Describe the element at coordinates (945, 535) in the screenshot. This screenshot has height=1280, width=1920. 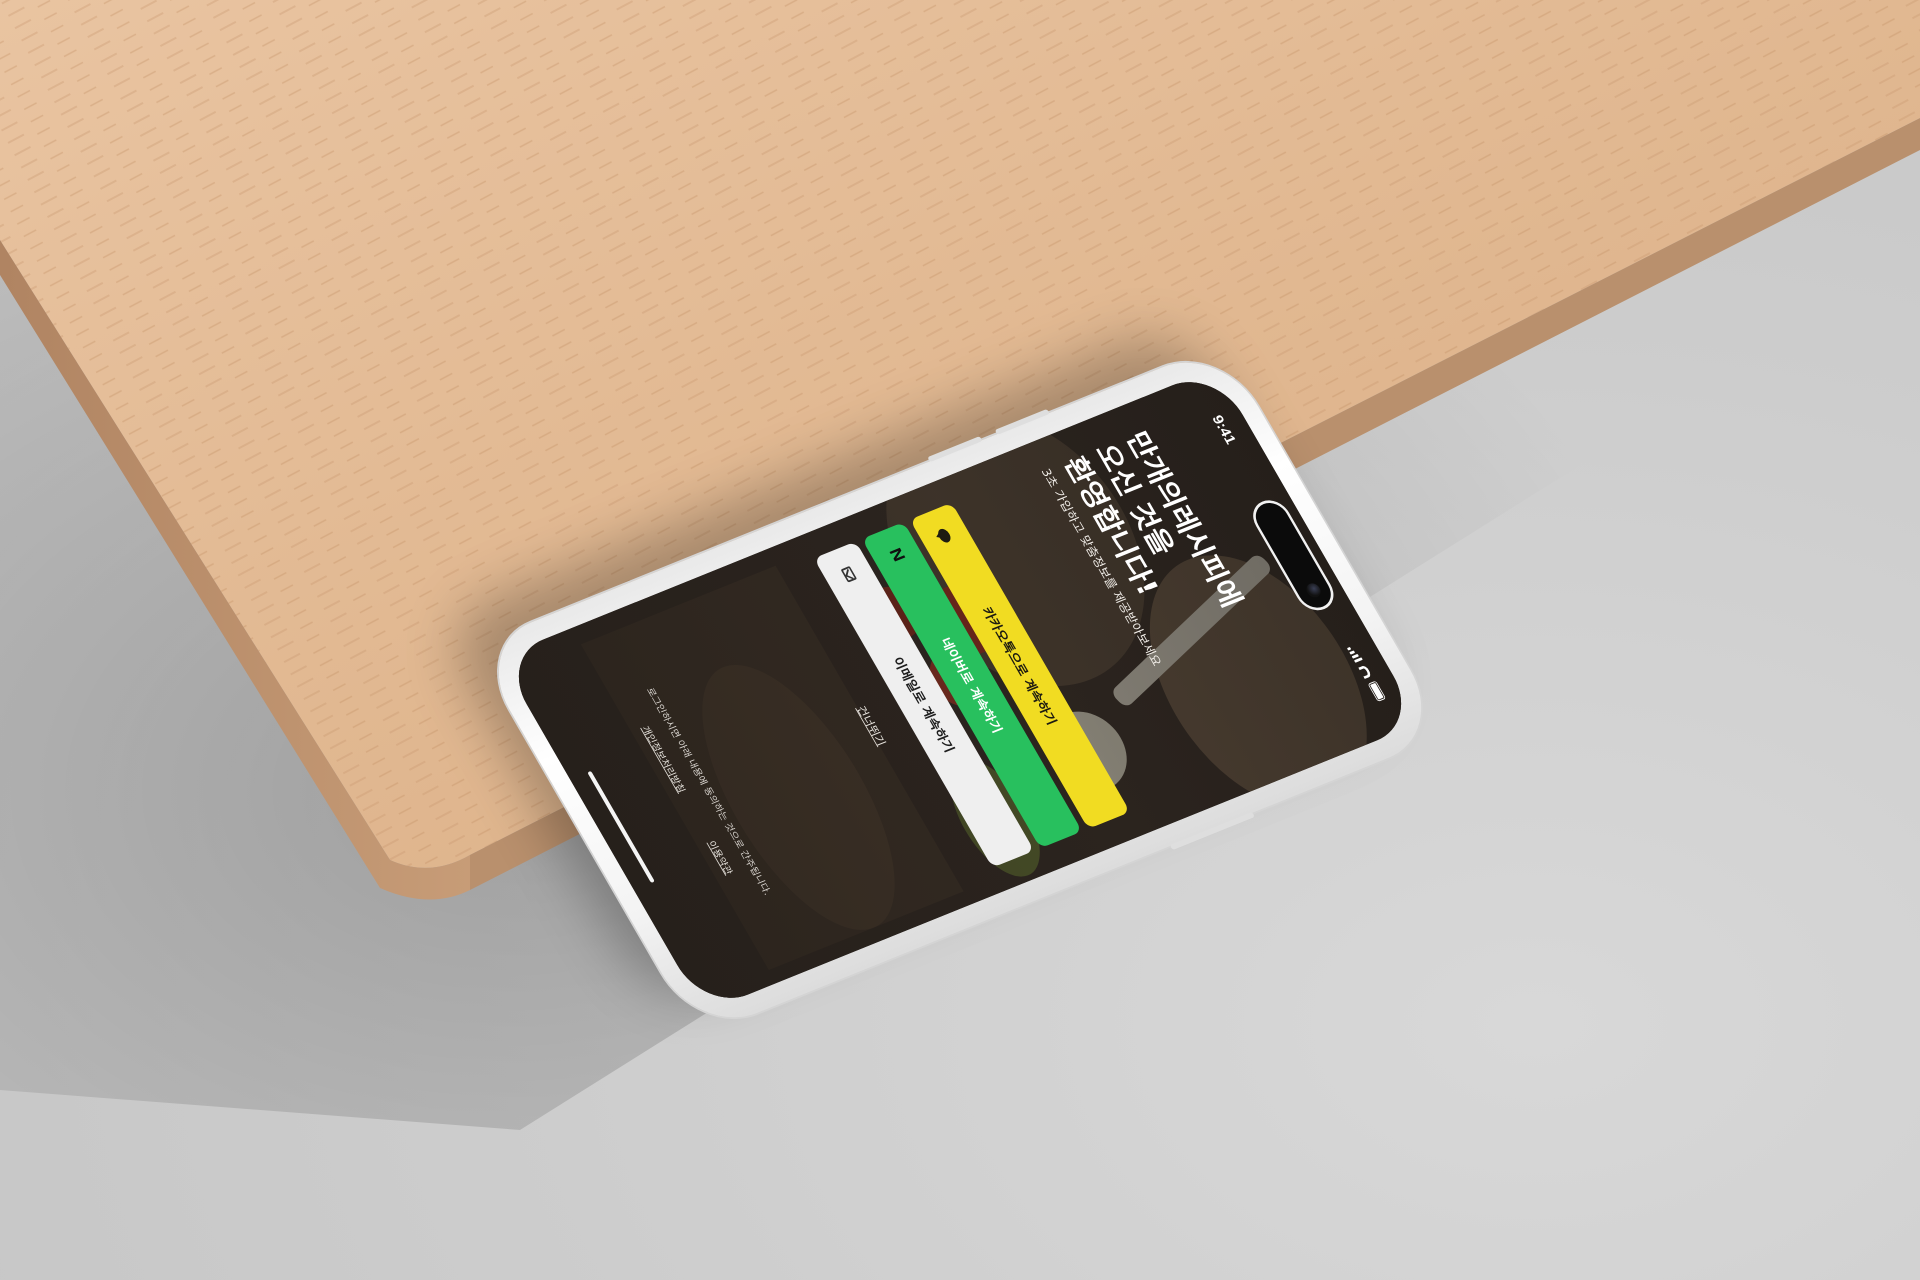
I see `kakao-bubble-icon` at that location.